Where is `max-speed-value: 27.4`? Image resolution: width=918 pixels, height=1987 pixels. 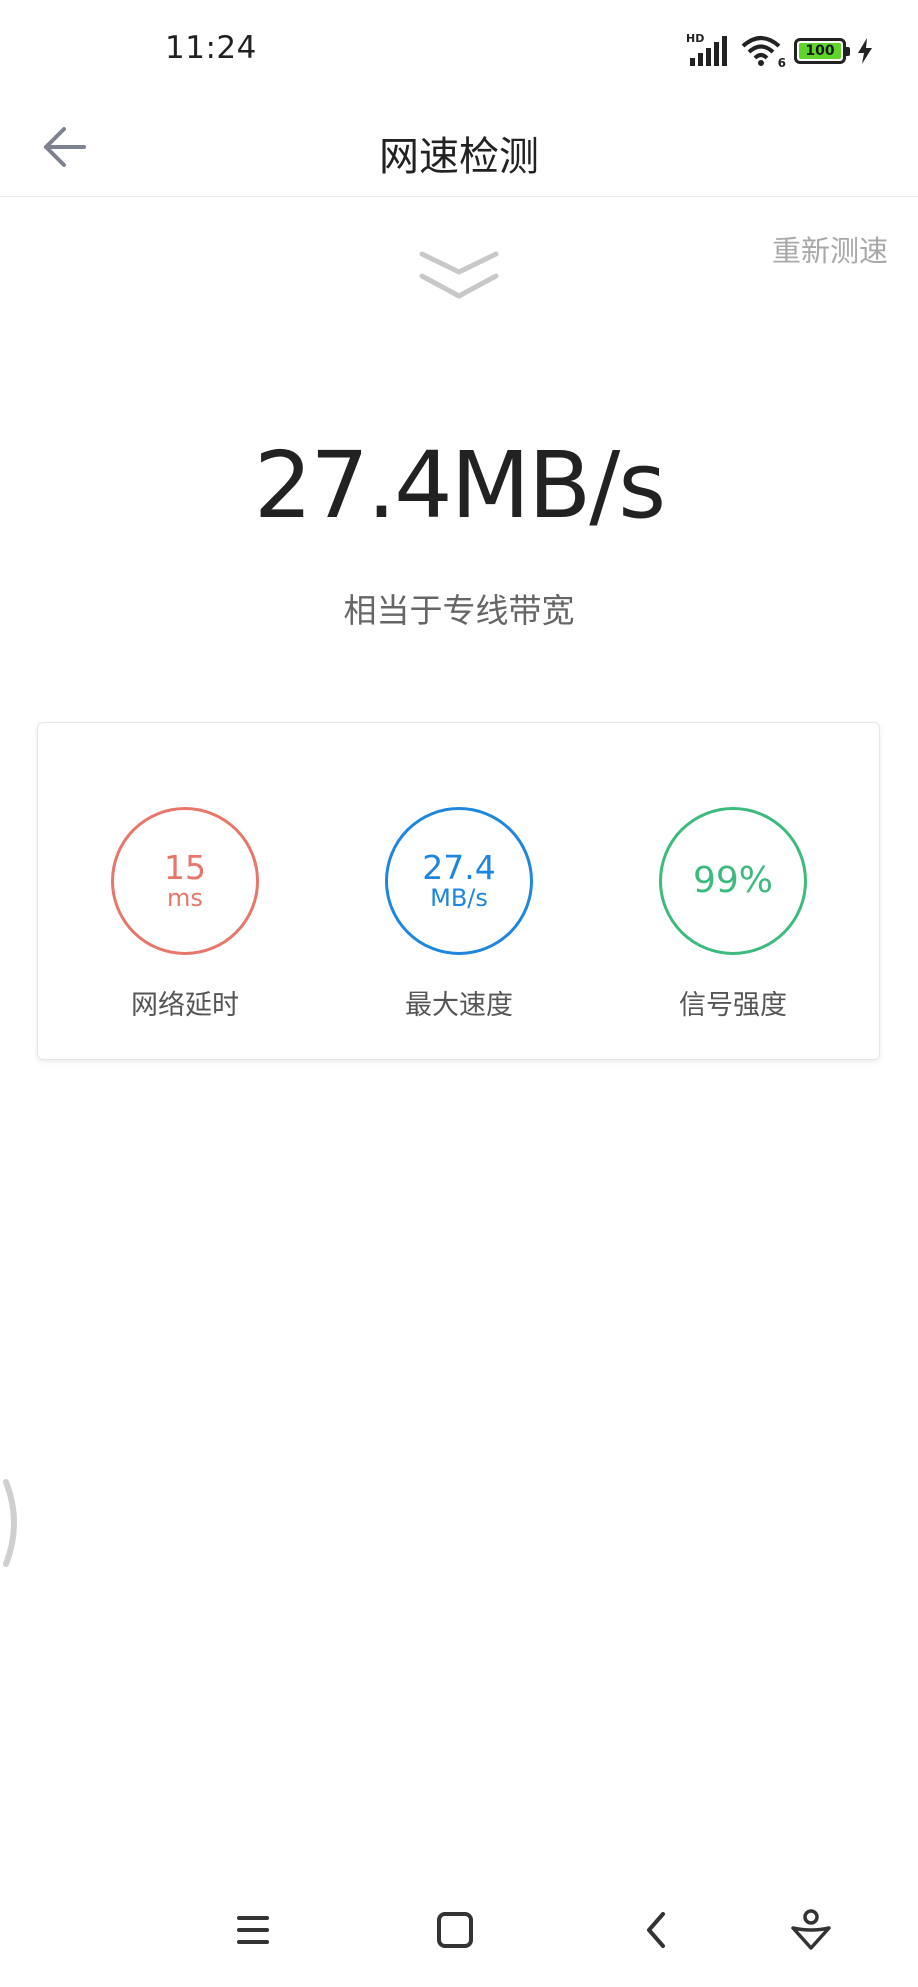 max-speed-value: 27.4 is located at coordinates (459, 867).